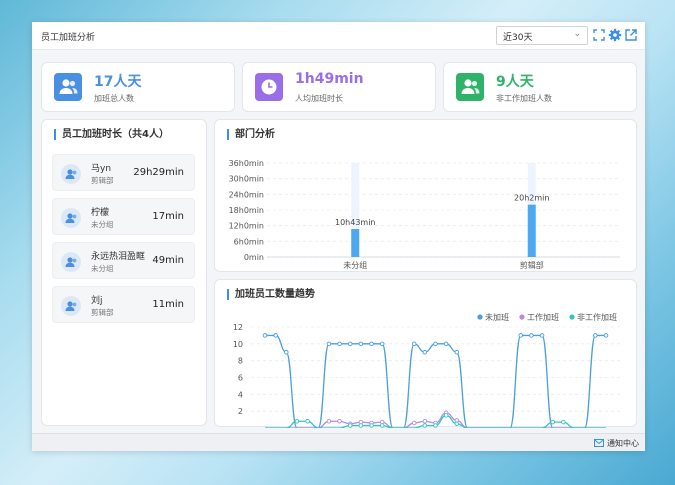 The image size is (675, 485). What do you see at coordinates (168, 304) in the screenshot?
I see `employee-duration: 11min` at bounding box center [168, 304].